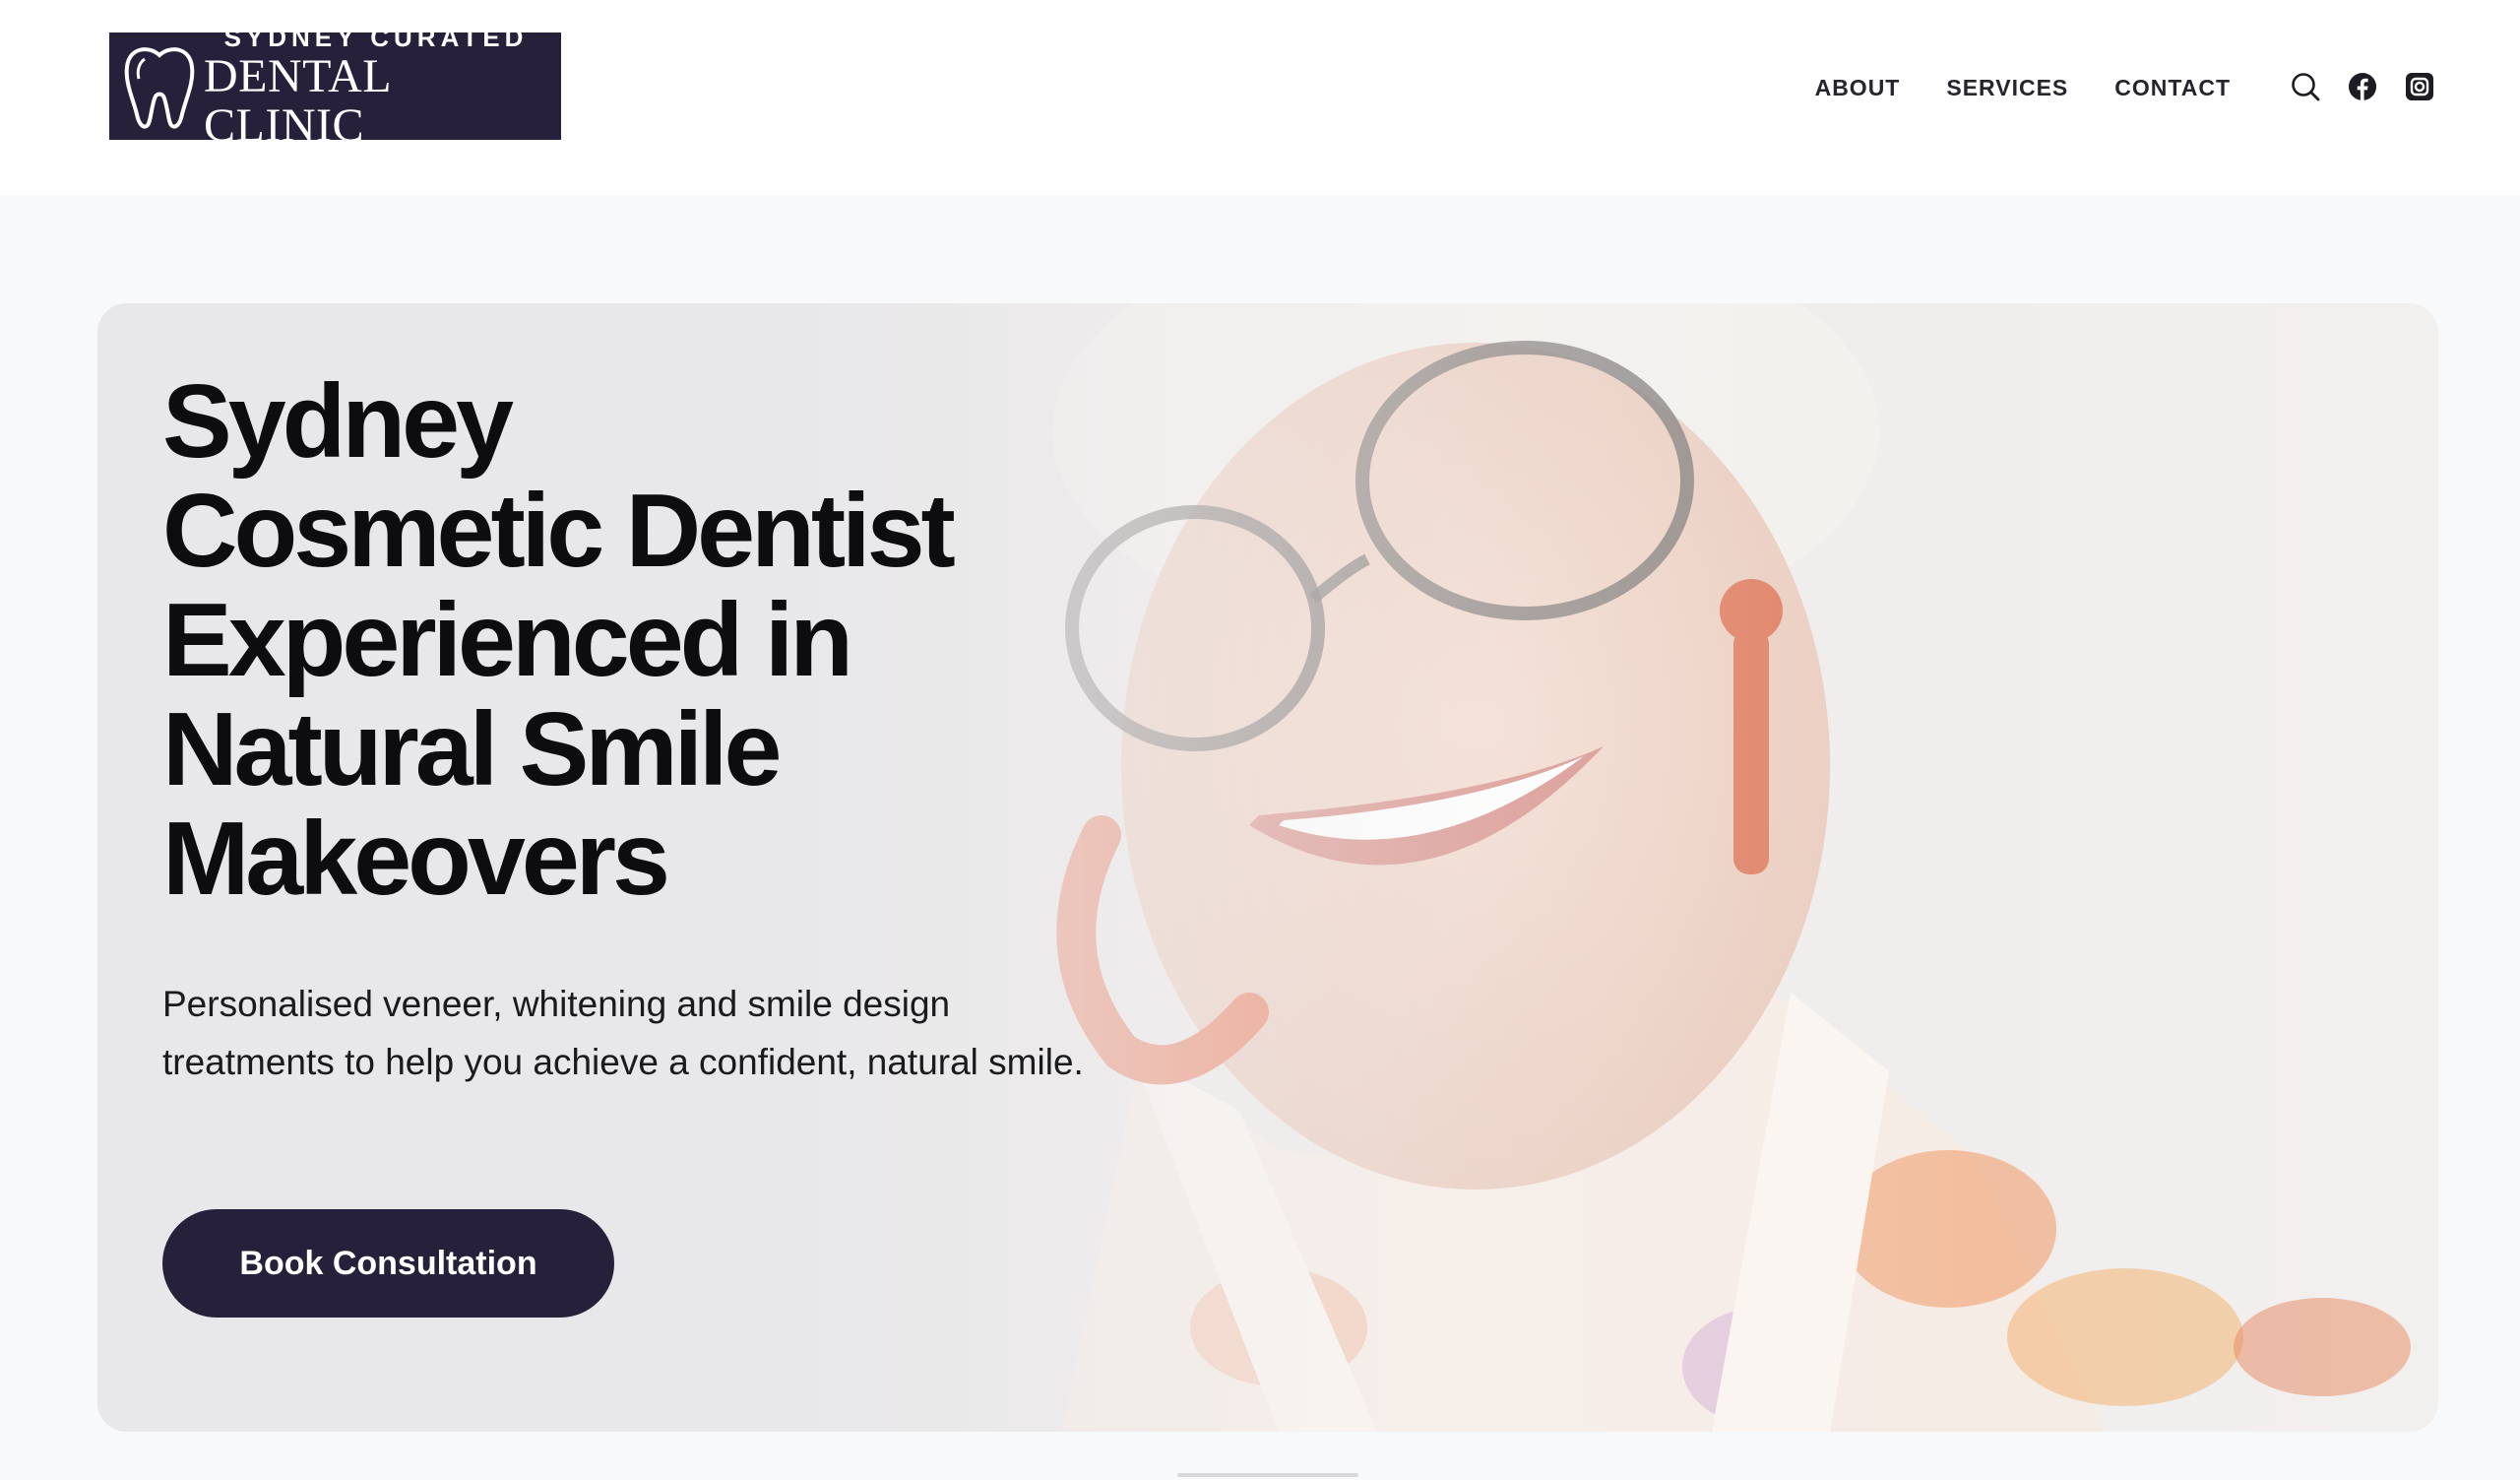 The image size is (2520, 1480). I want to click on nav-services: SERVICES, so click(2007, 87).